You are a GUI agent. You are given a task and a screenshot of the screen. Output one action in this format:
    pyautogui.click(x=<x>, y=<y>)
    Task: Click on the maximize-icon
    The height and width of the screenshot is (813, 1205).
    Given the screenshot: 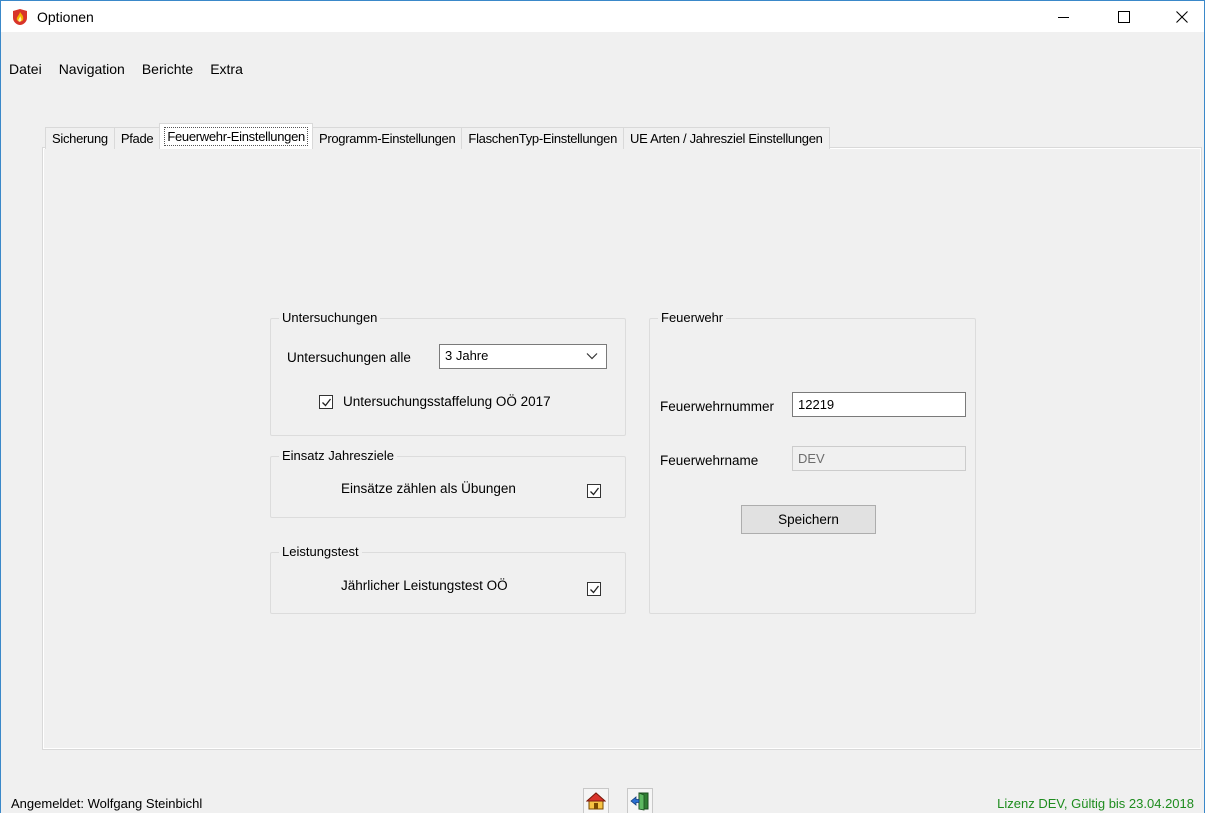 What is the action you would take?
    pyautogui.click(x=1124, y=16)
    